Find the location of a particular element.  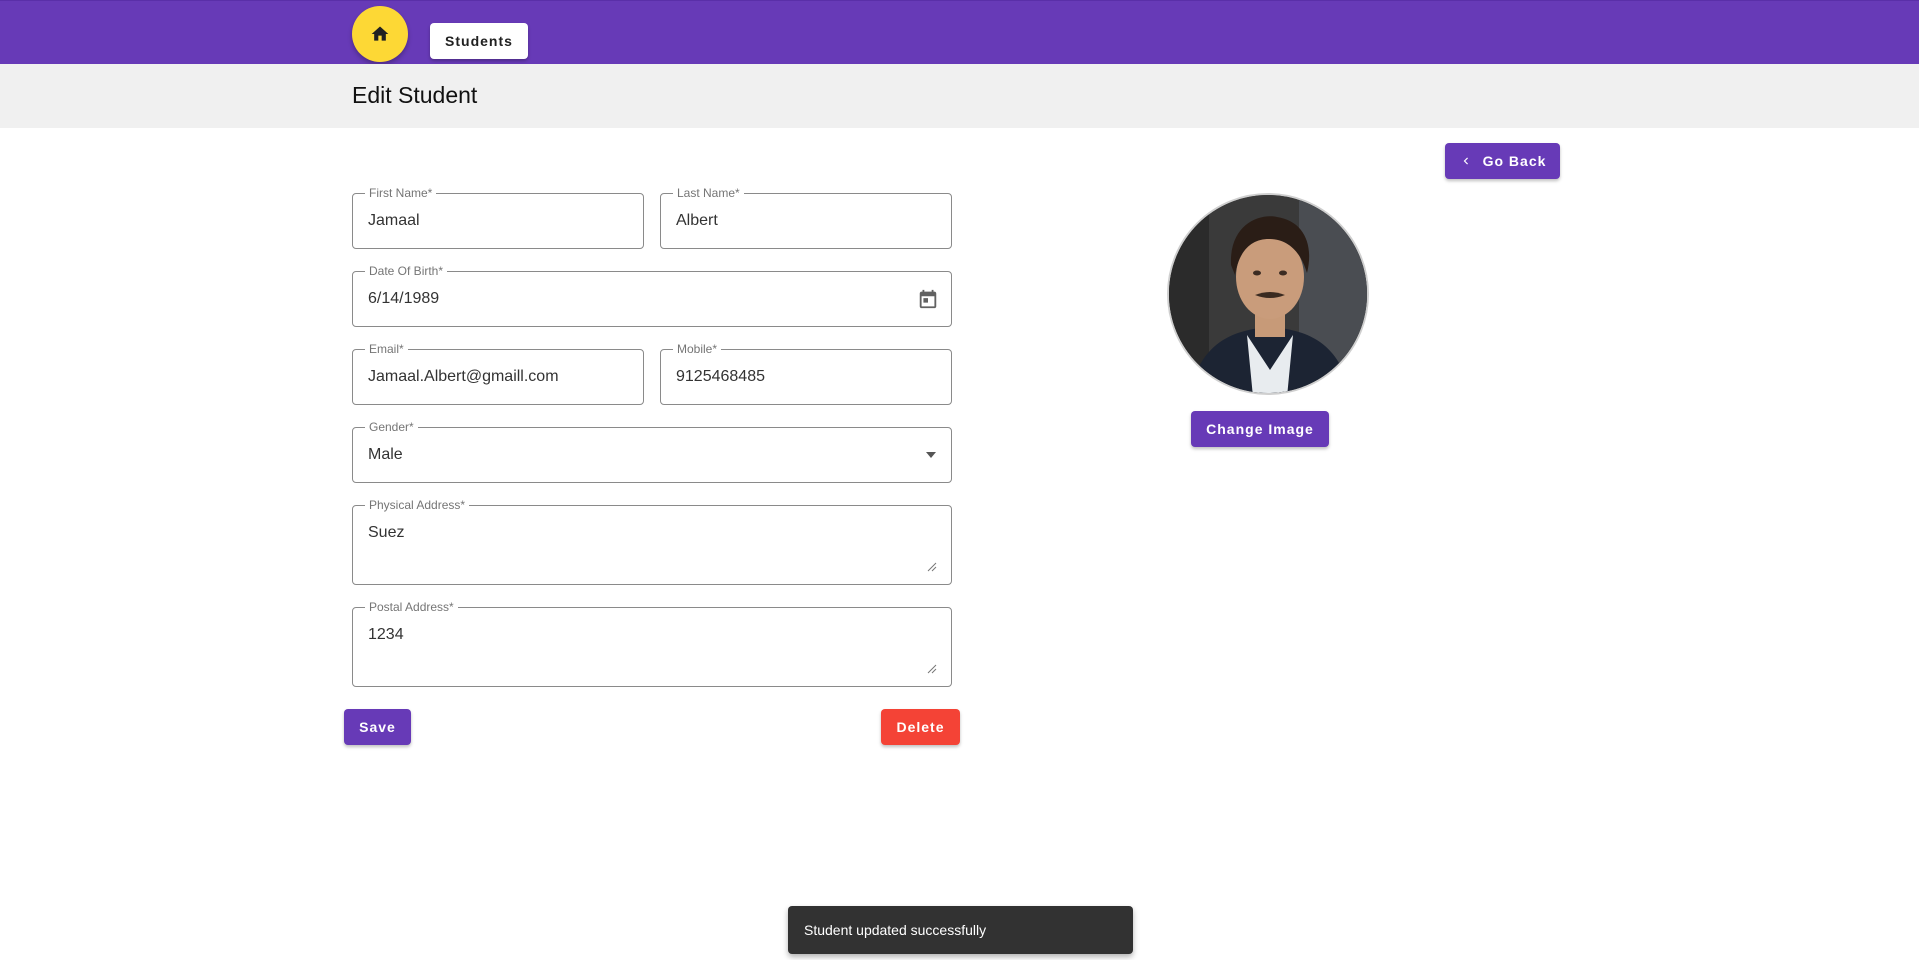

gender-select: Gender* Male is located at coordinates (652, 451).